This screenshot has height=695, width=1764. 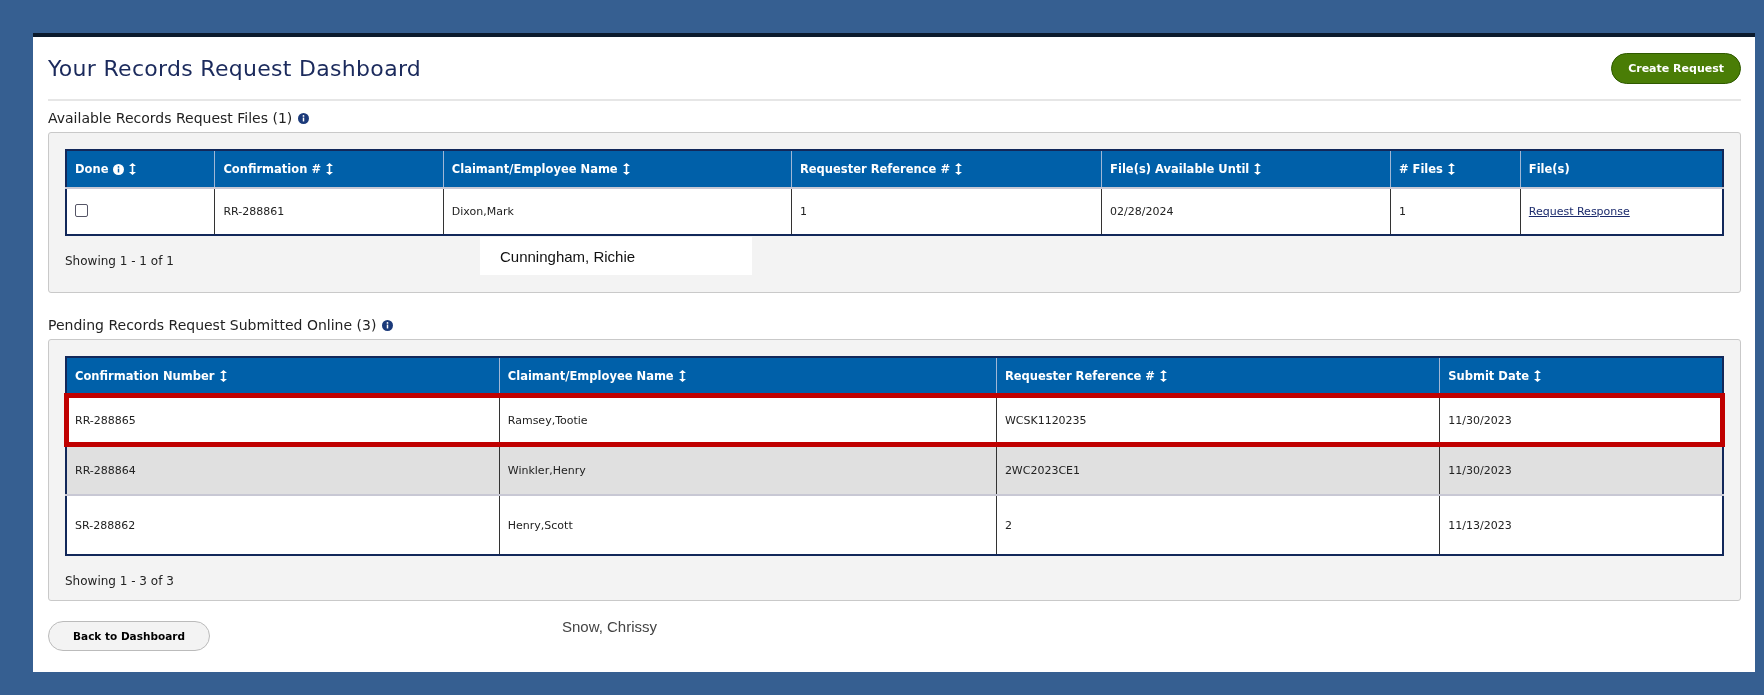 I want to click on column-header: Done, so click(x=140, y=169).